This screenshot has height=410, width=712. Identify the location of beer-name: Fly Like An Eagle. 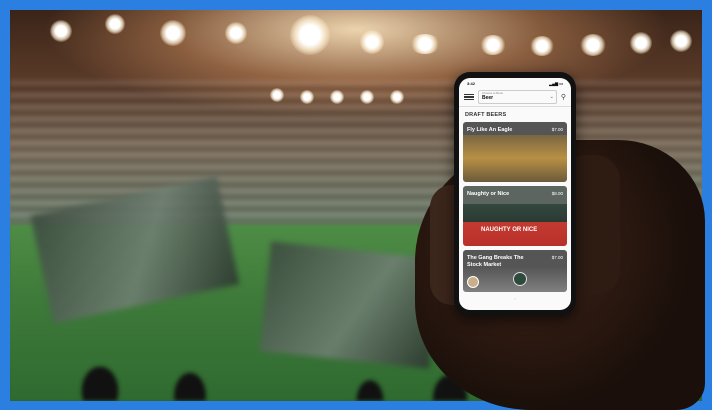
(490, 130).